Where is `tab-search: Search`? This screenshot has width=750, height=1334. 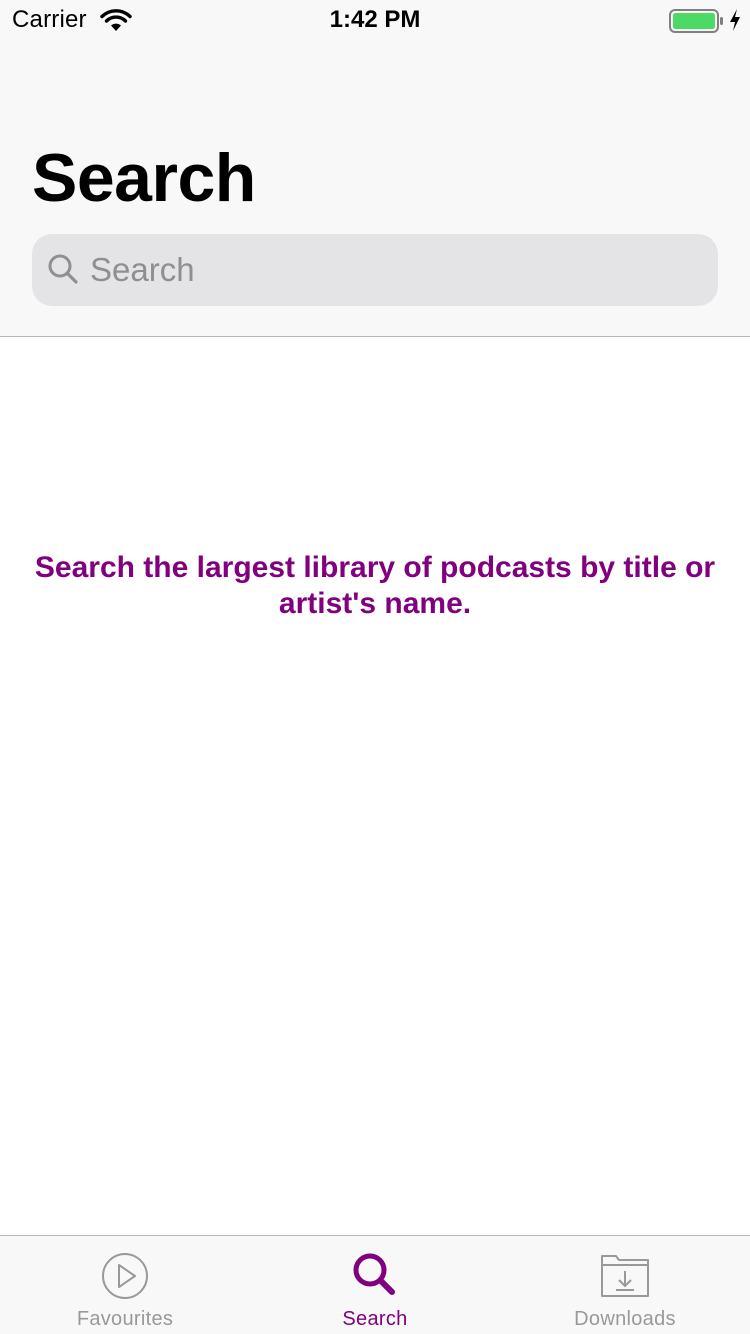 tab-search: Search is located at coordinates (375, 1285).